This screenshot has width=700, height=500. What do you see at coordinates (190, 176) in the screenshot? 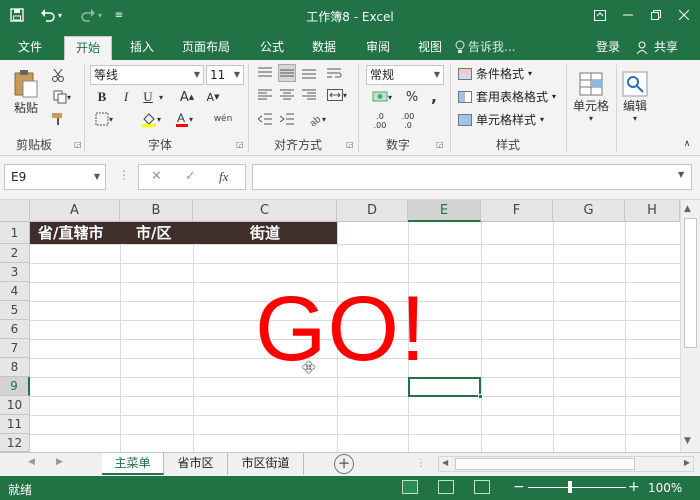
I see `enter-icon: ✓` at bounding box center [190, 176].